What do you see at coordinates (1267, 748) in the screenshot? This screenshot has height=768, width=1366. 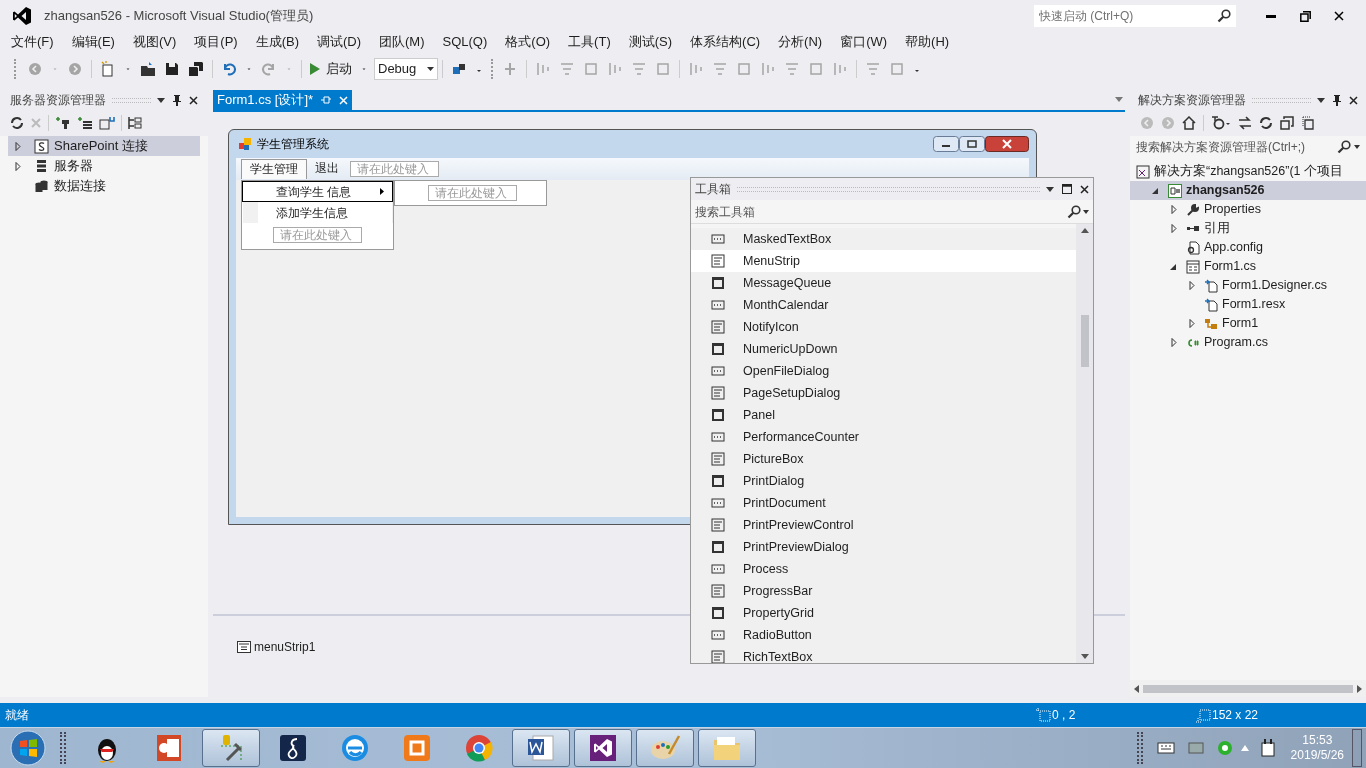 I see `power-icon` at bounding box center [1267, 748].